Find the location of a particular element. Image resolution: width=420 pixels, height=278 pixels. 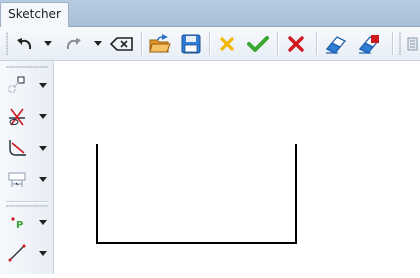

line-tool is located at coordinates (27, 253).